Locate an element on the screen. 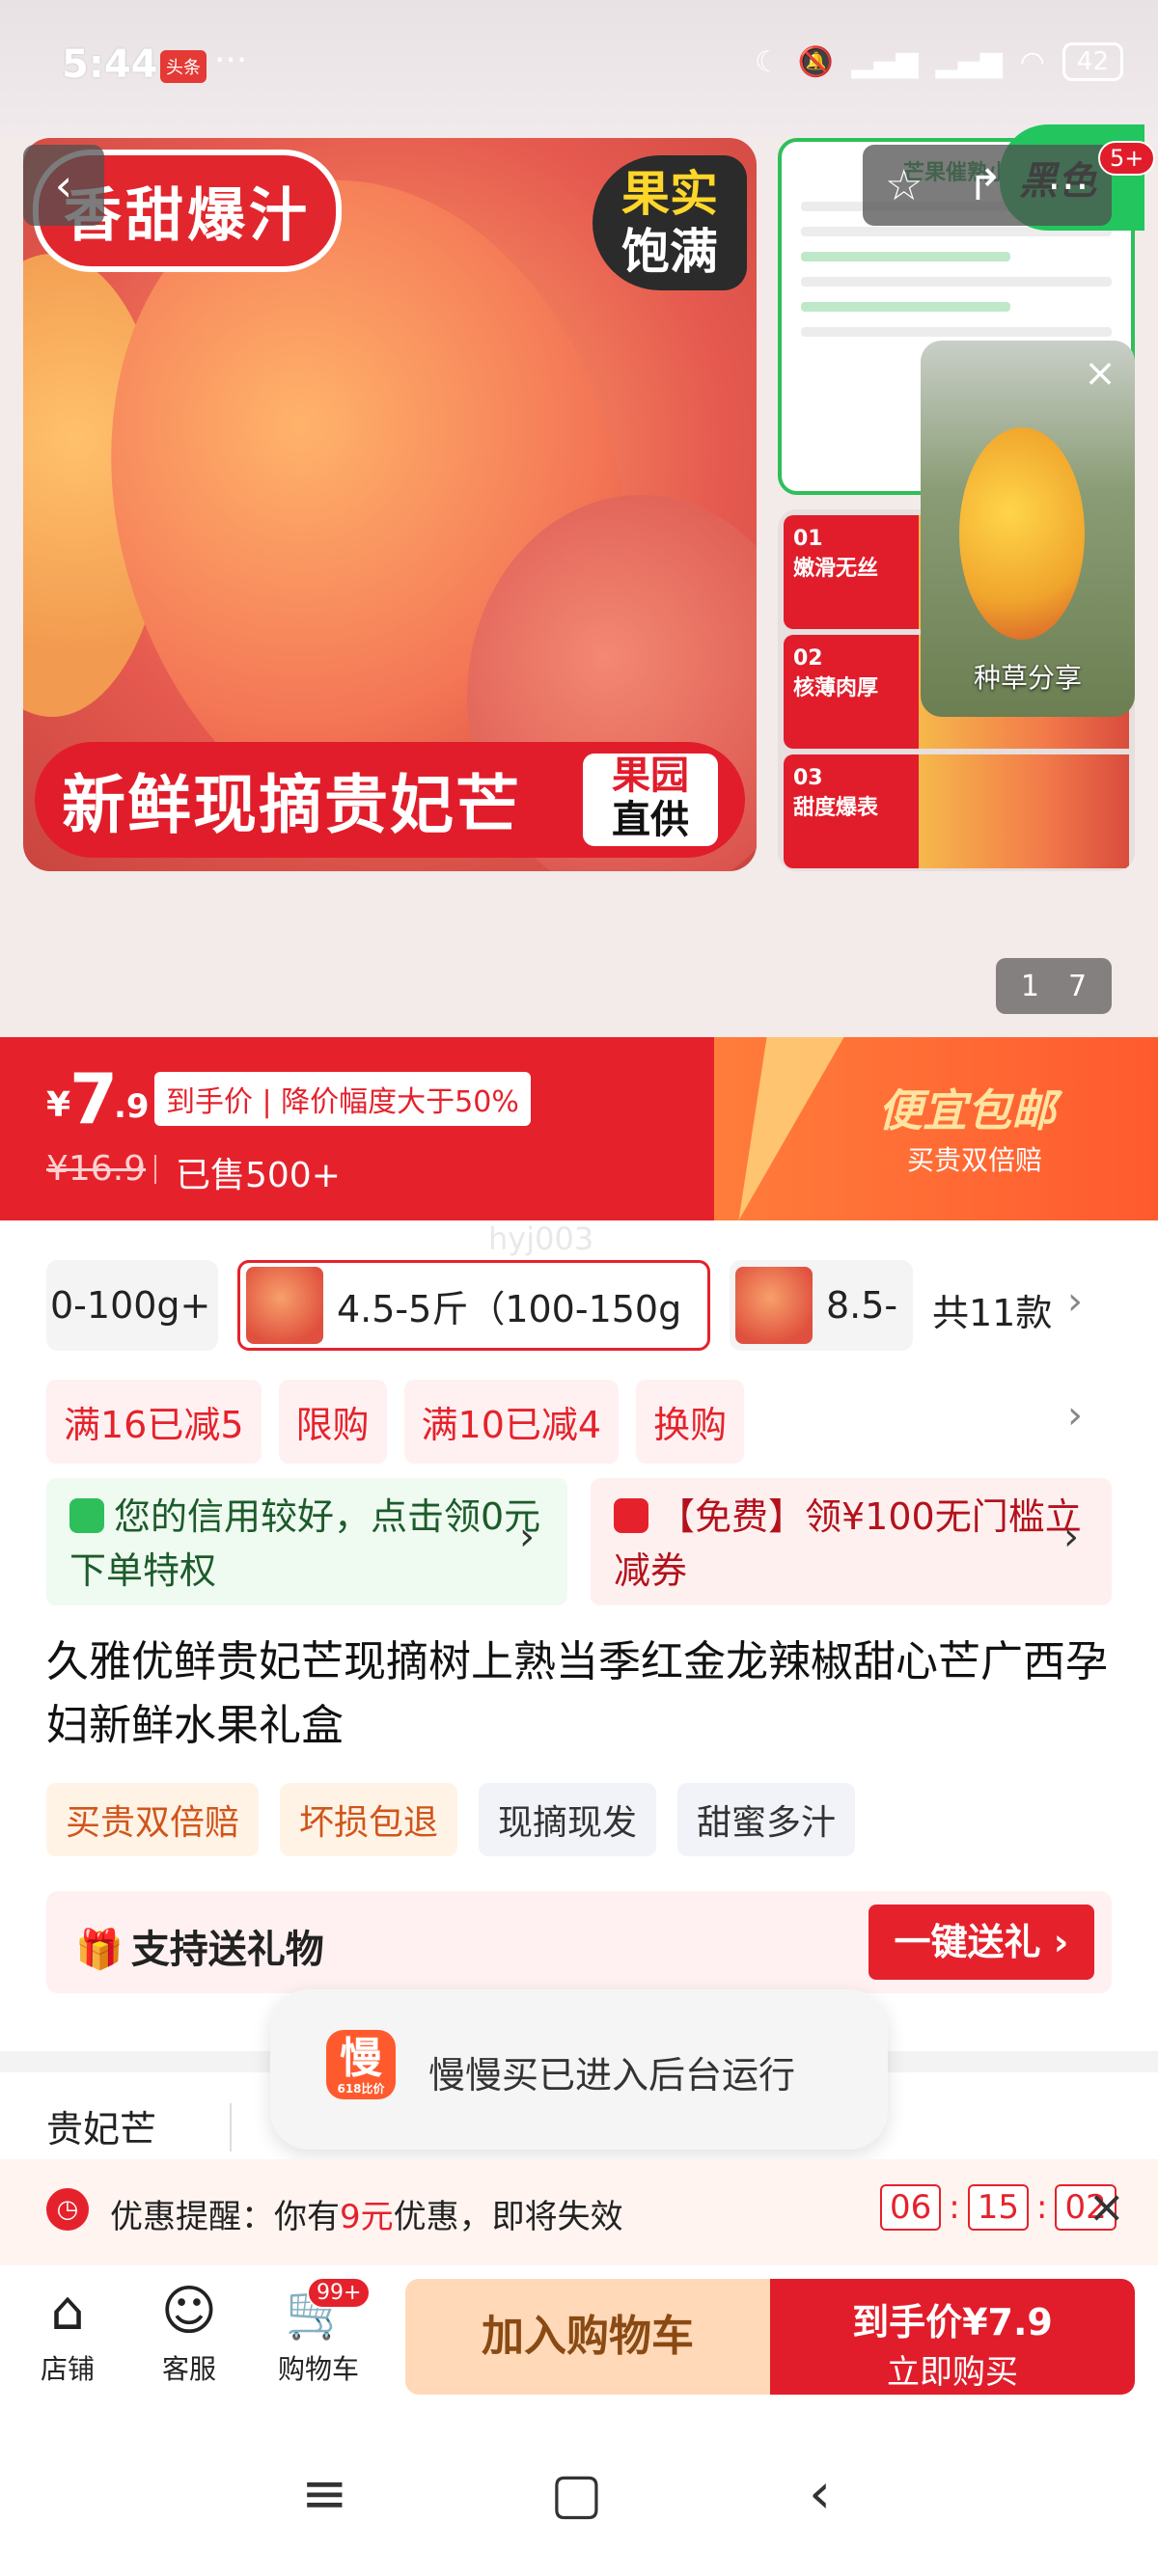 This screenshot has height=2576, width=1158. send-gift-button: 一键送礼 › is located at coordinates (981, 1943).